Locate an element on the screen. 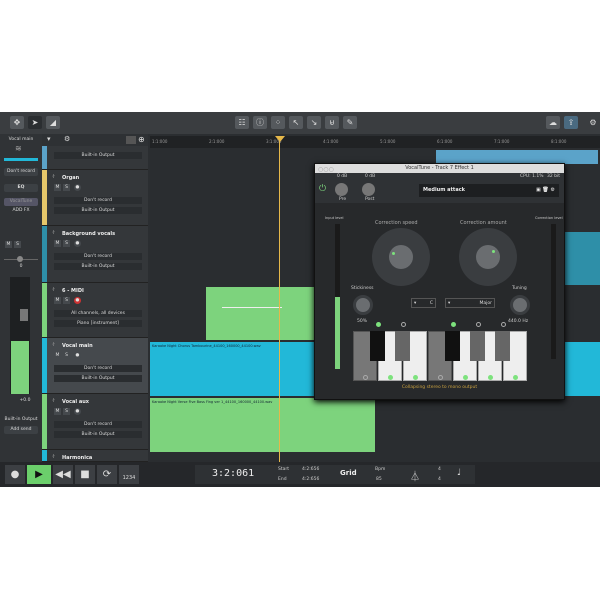  preset-selector: Medium attack ▣ 🗑 ⚙ is located at coordinates (489, 190).